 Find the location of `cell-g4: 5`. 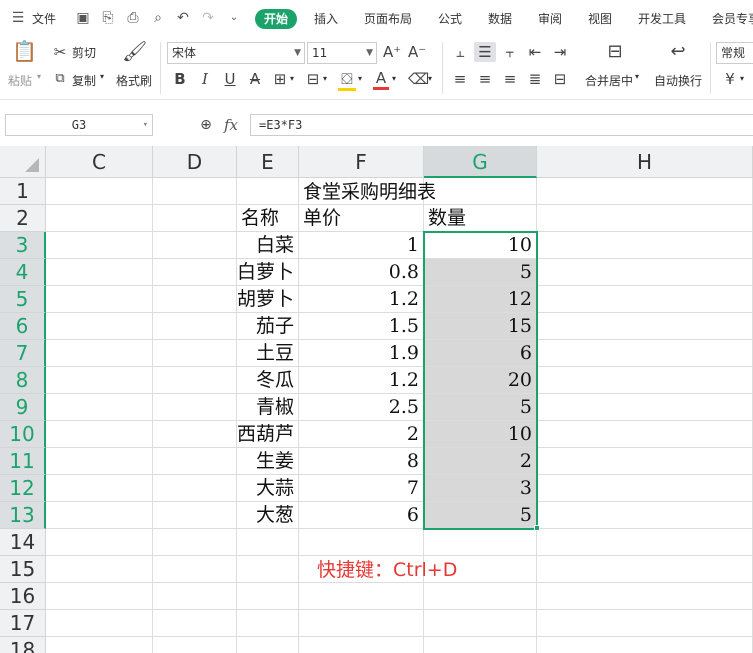

cell-g4: 5 is located at coordinates (480, 272).